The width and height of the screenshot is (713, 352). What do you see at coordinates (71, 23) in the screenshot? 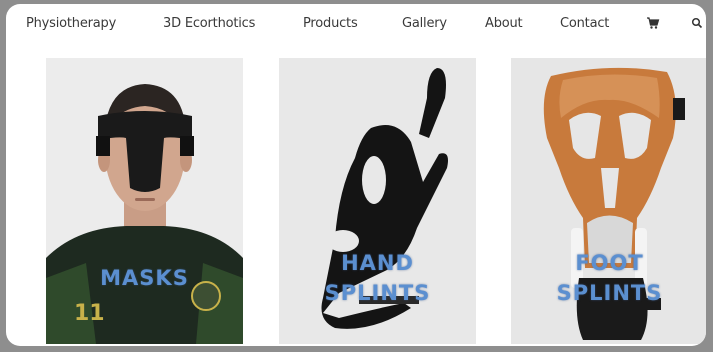
I see `nav-physiotherapy: Physiotherapy` at bounding box center [71, 23].